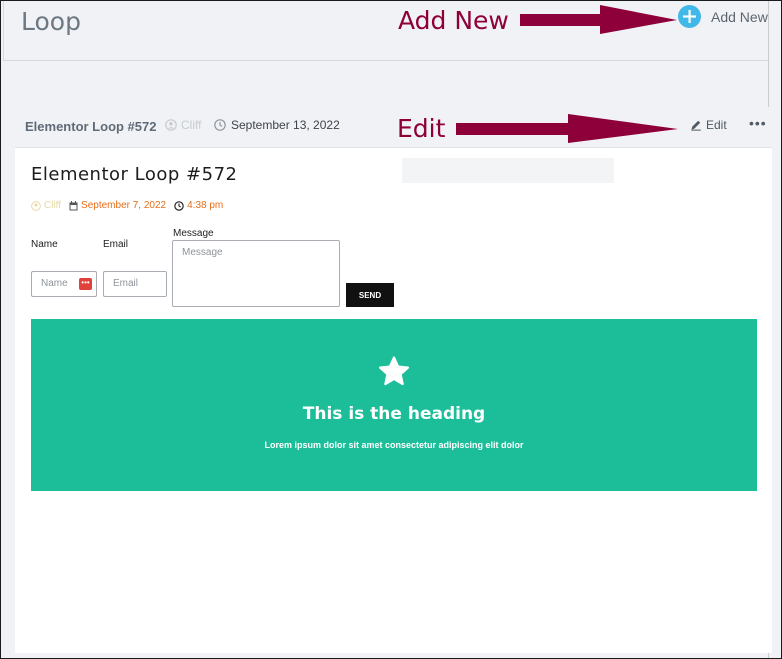 The image size is (782, 659). Describe the element at coordinates (44, 244) in the screenshot. I see `name-label: Name` at that location.